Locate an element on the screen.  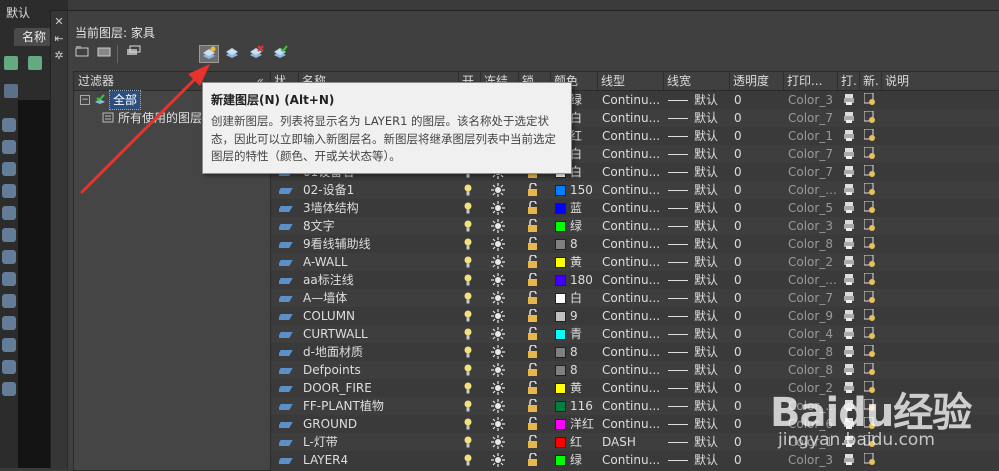
properties-icon: ✲ is located at coordinates (59, 55).